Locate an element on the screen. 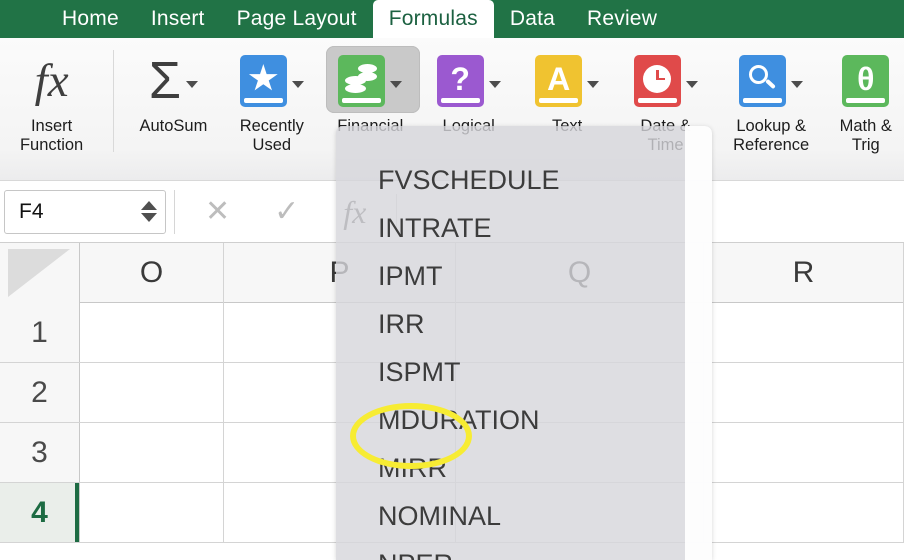  logical-icon-row: ? is located at coordinates (468, 81).